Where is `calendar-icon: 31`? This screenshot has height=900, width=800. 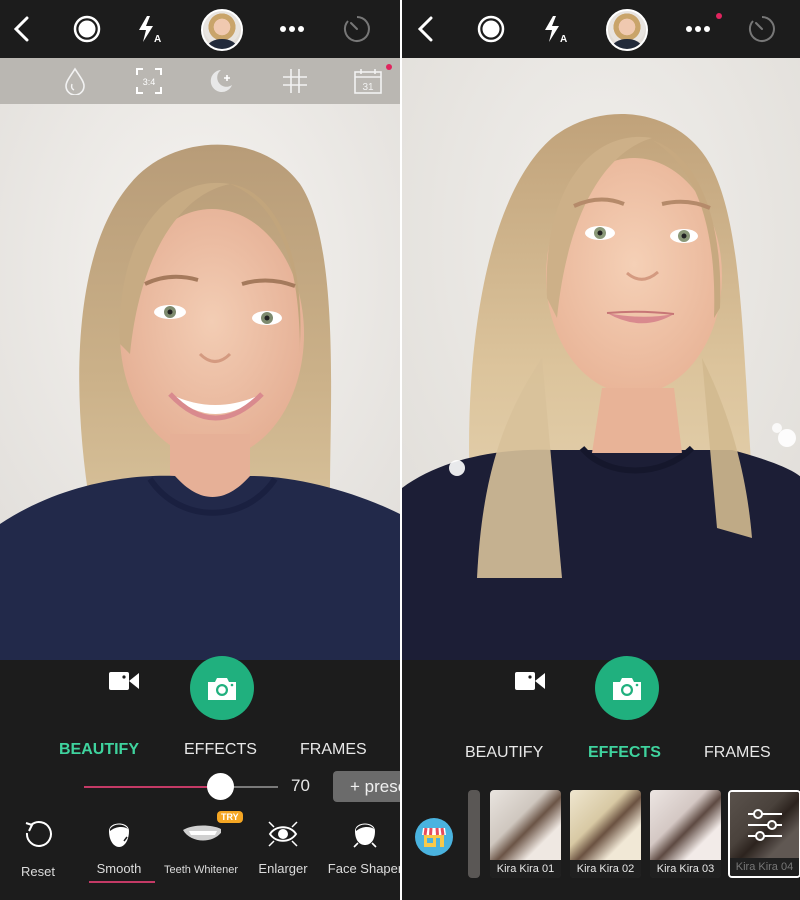 calendar-icon: 31 is located at coordinates (368, 81).